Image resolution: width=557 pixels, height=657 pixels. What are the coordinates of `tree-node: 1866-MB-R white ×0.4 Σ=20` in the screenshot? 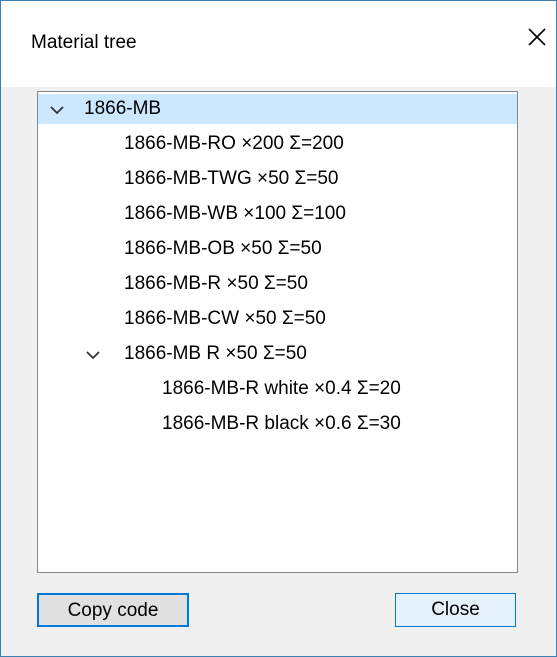 It's located at (281, 389).